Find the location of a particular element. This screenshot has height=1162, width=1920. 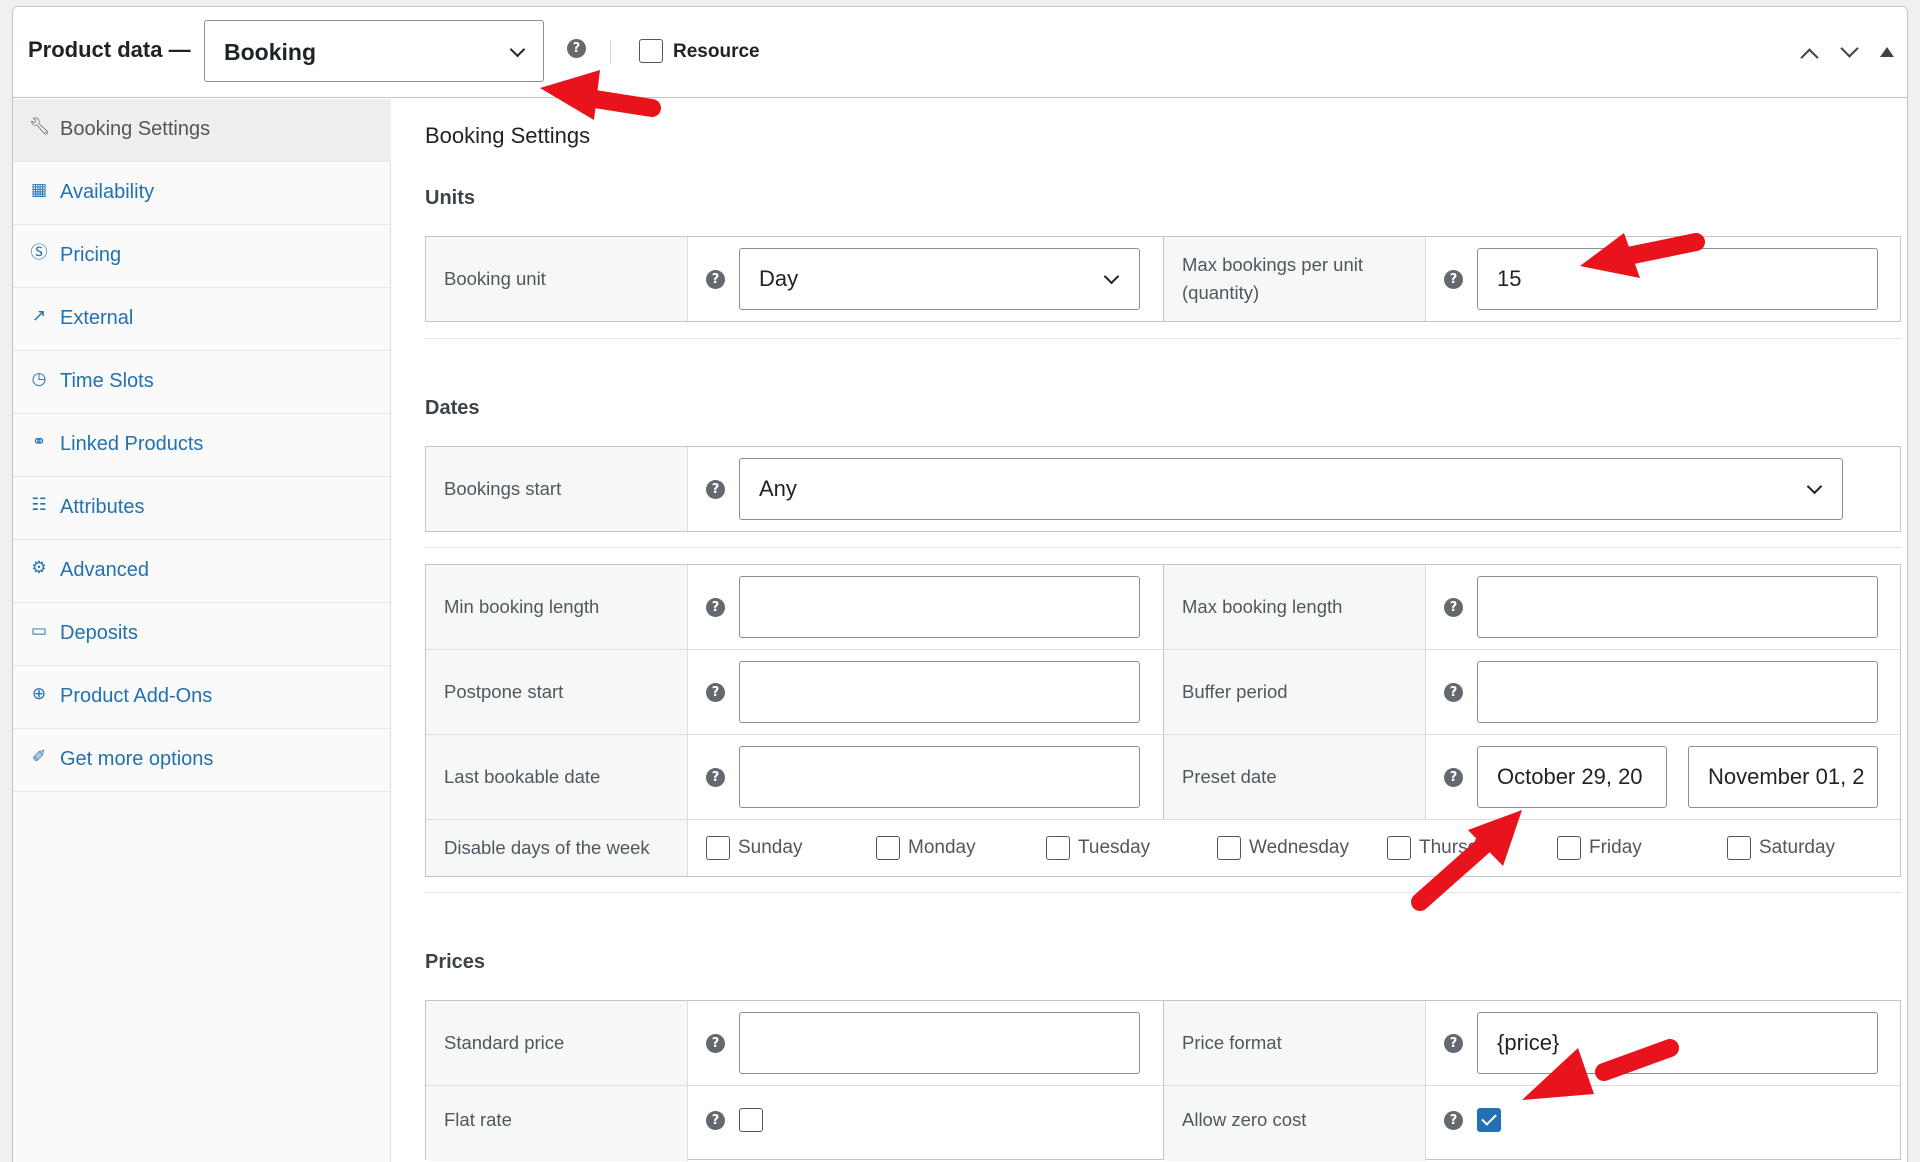

bookings-start-table: Bookings start ? Any is located at coordinates (1163, 489).